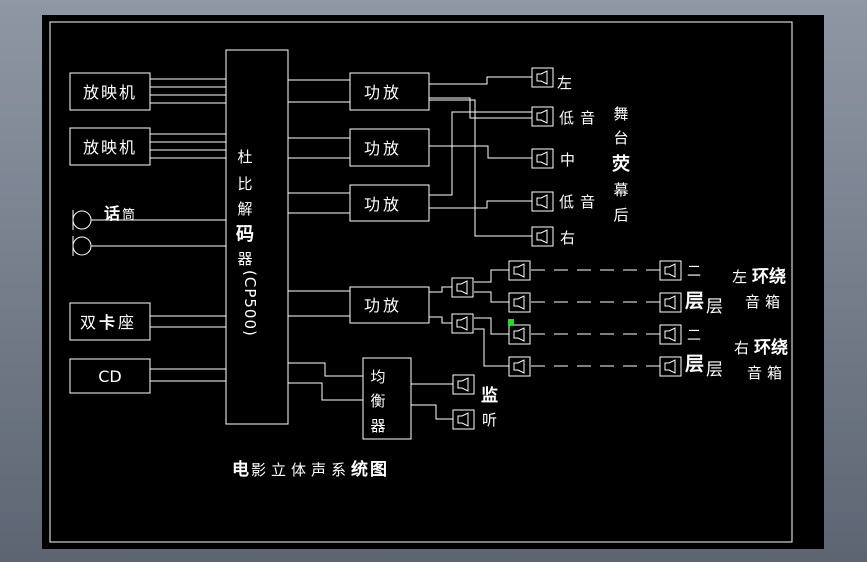 Image resolution: width=867 pixels, height=562 pixels. I want to click on monitor-speaker-1-icon, so click(463, 384).